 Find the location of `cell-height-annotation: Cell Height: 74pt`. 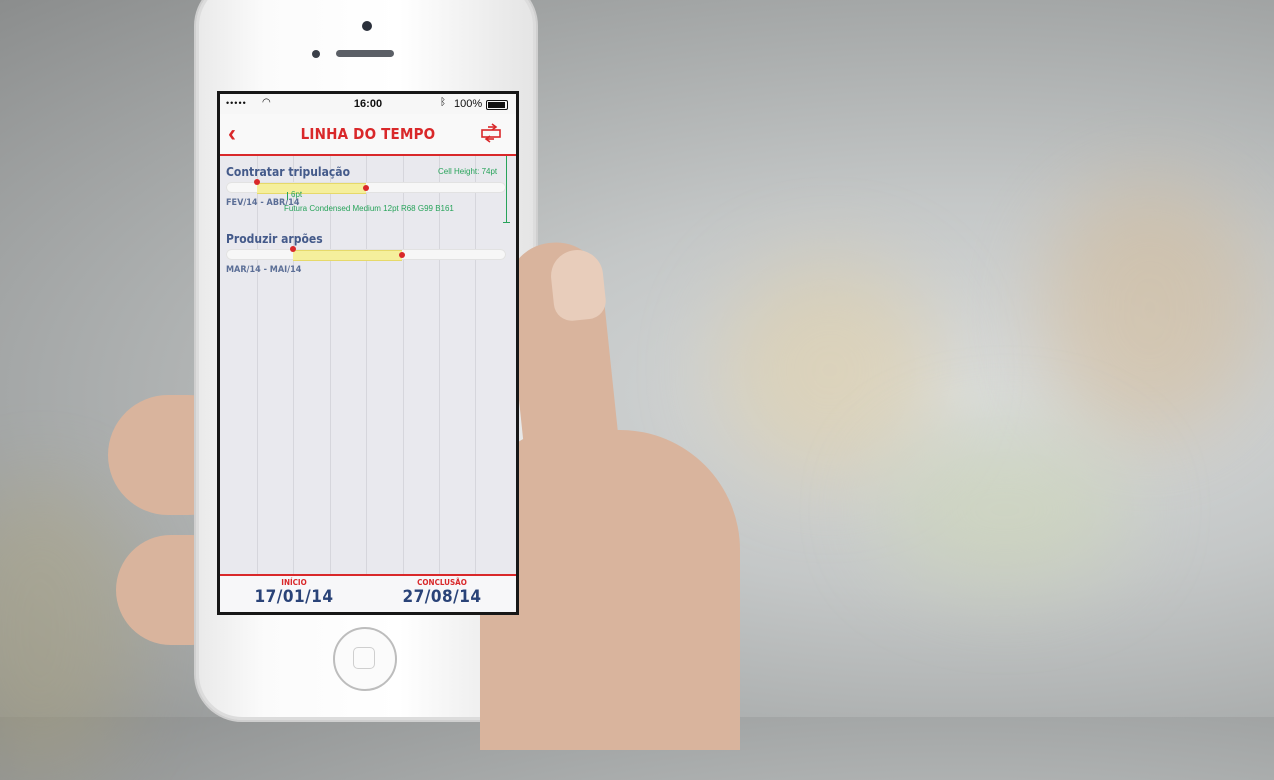

cell-height-annotation: Cell Height: 74pt is located at coordinates (468, 171).